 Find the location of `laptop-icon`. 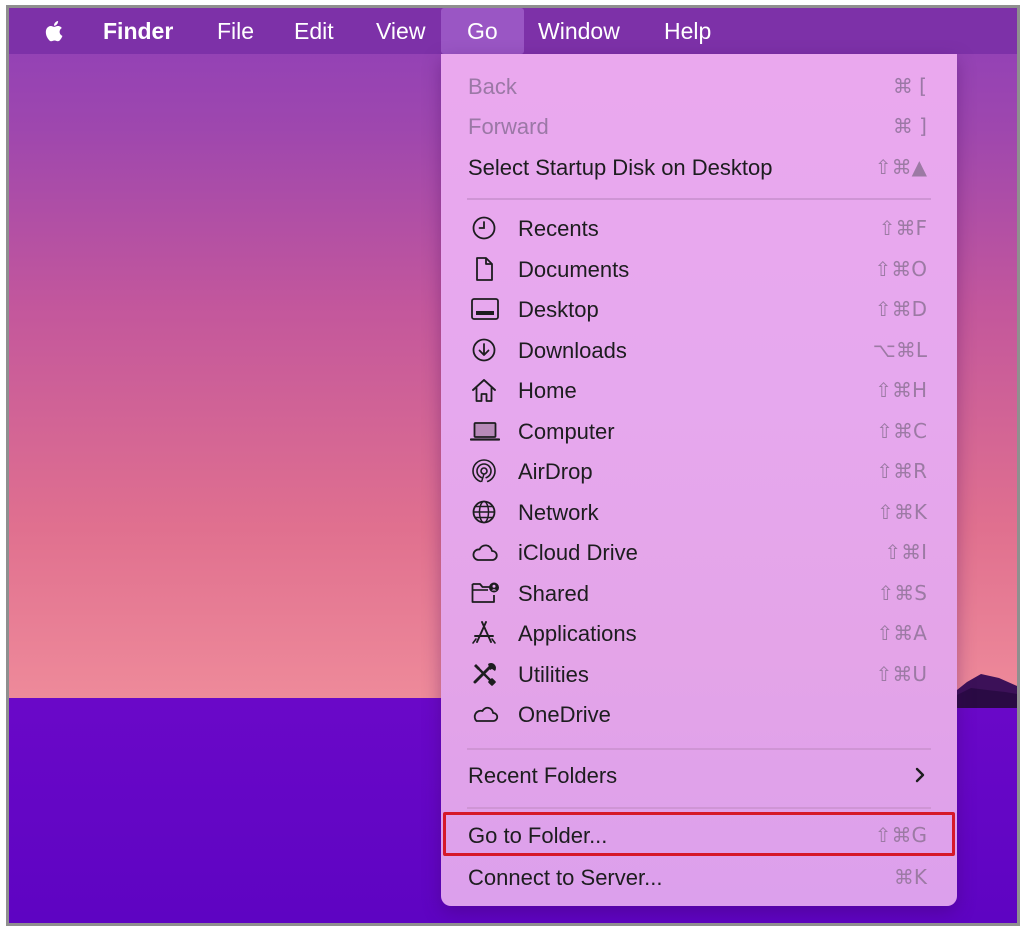

laptop-icon is located at coordinates (485, 431).